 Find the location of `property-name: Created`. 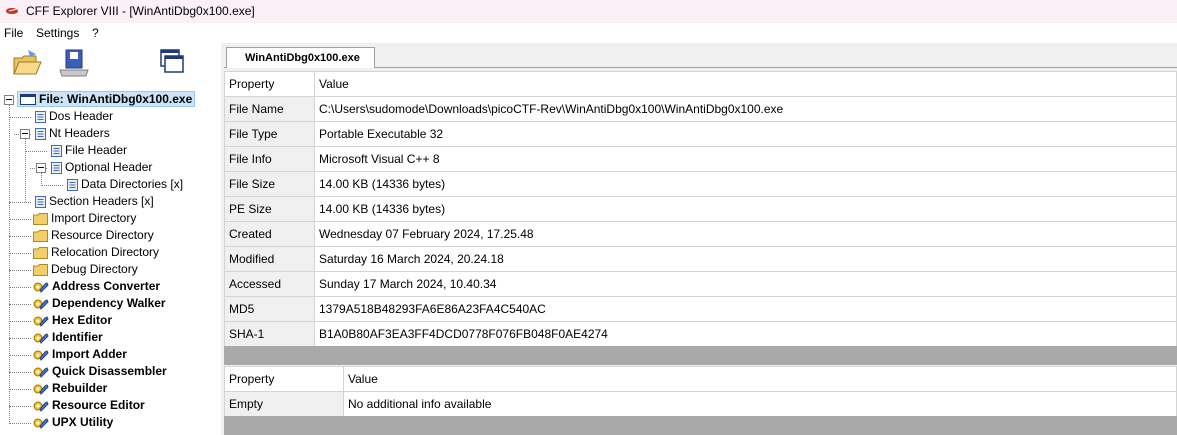

property-name: Created is located at coordinates (269, 234).